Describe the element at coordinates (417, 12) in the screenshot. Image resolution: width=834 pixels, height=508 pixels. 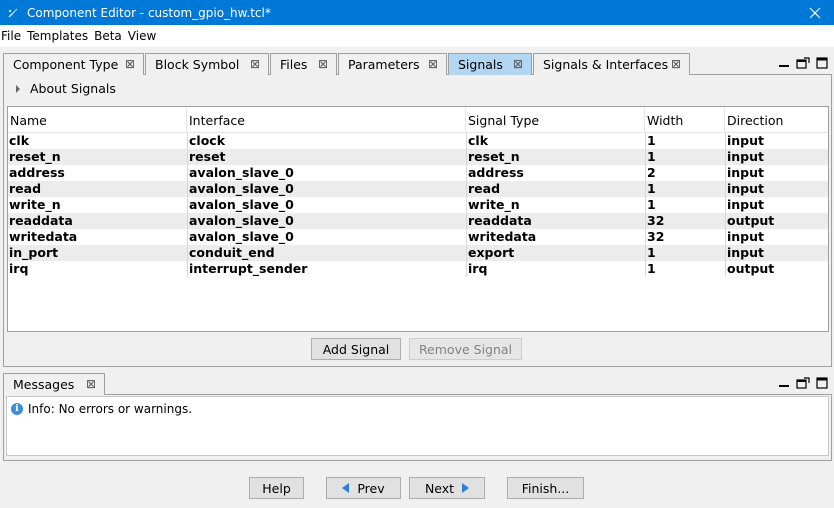
I see `title-bar: Component Editor - custom_gpio_hw.tcl*` at that location.